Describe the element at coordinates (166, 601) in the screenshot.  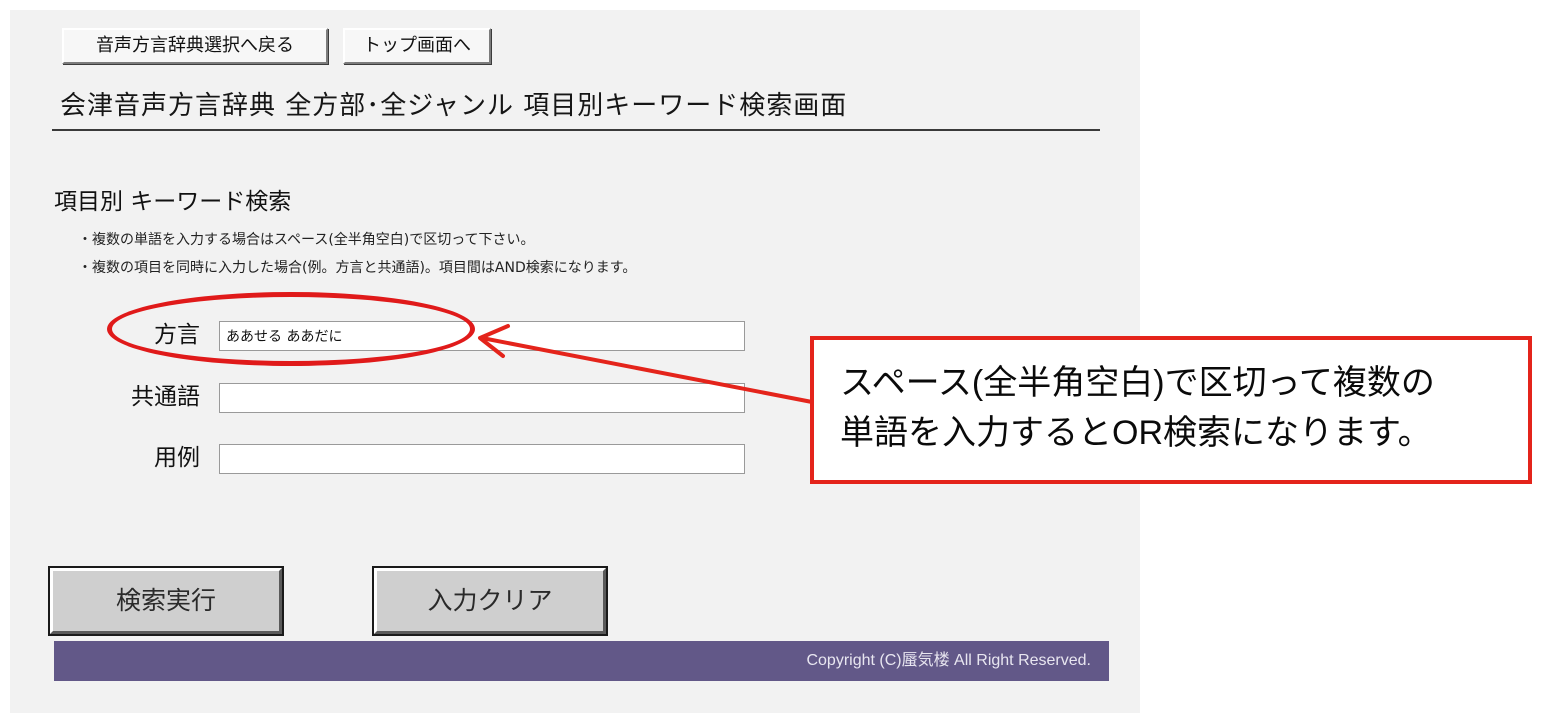
I see `execute-search-button: 検索実行` at that location.